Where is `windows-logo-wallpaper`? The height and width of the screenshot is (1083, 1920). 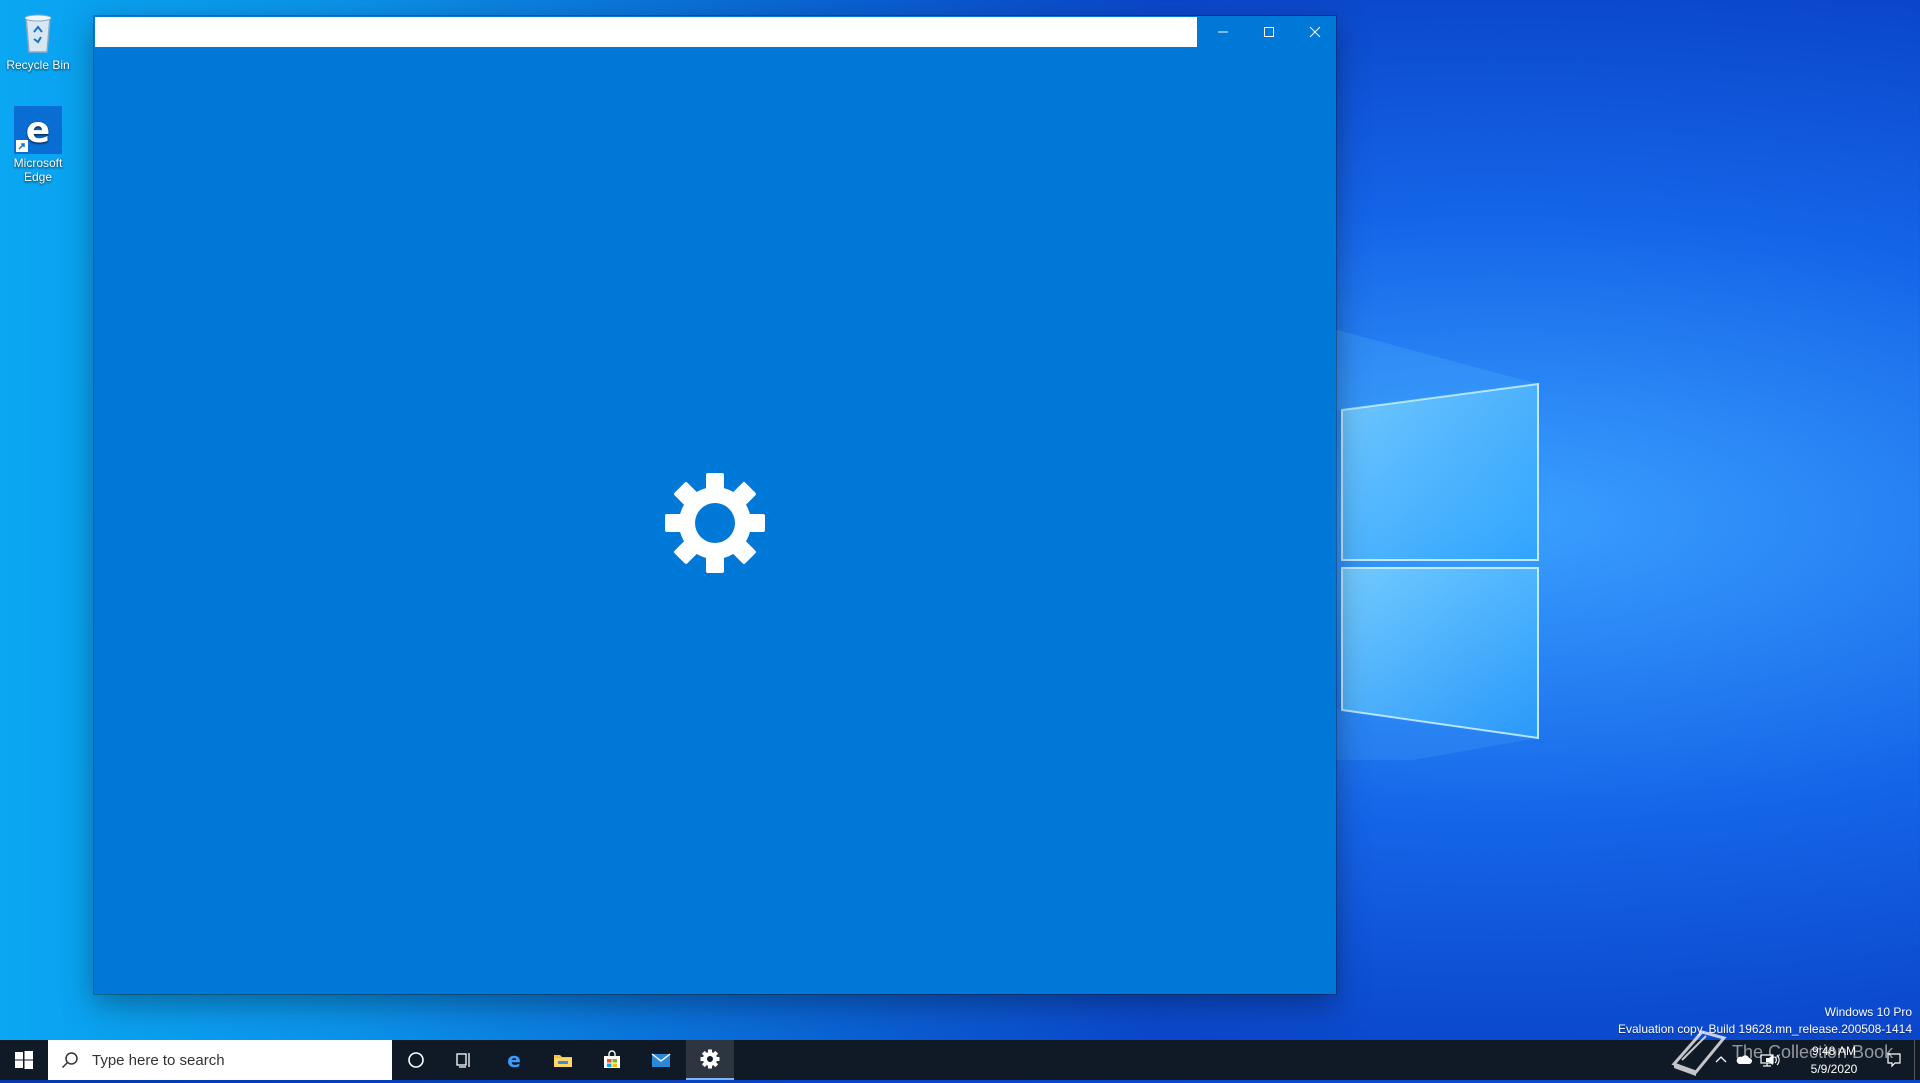 windows-logo-wallpaper is located at coordinates (1450, 540).